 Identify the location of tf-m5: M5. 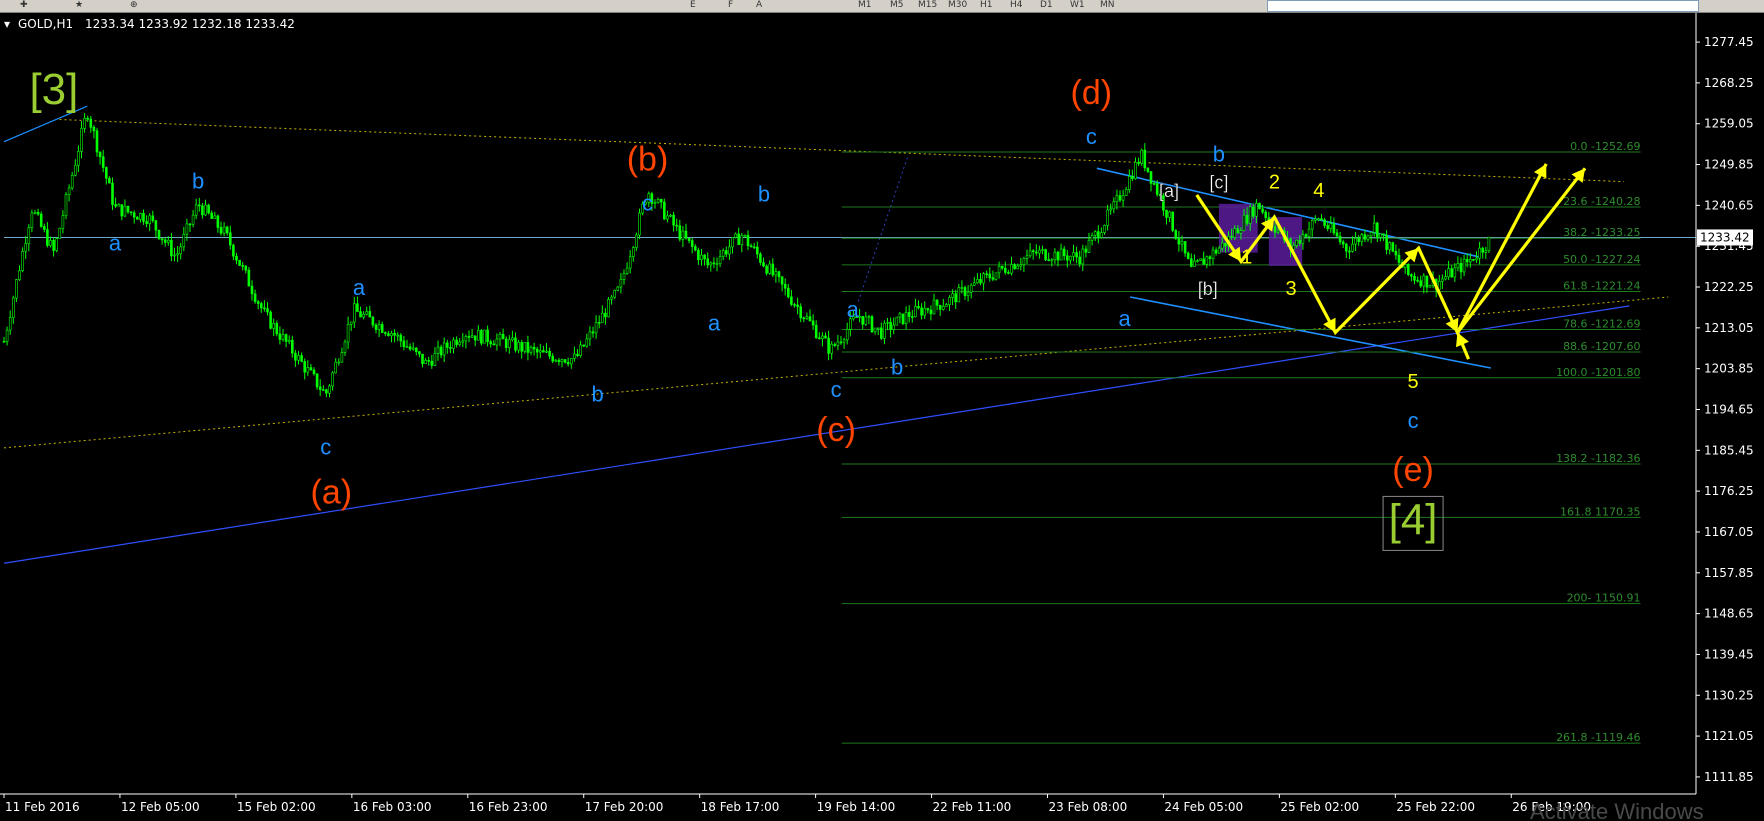
(897, 5).